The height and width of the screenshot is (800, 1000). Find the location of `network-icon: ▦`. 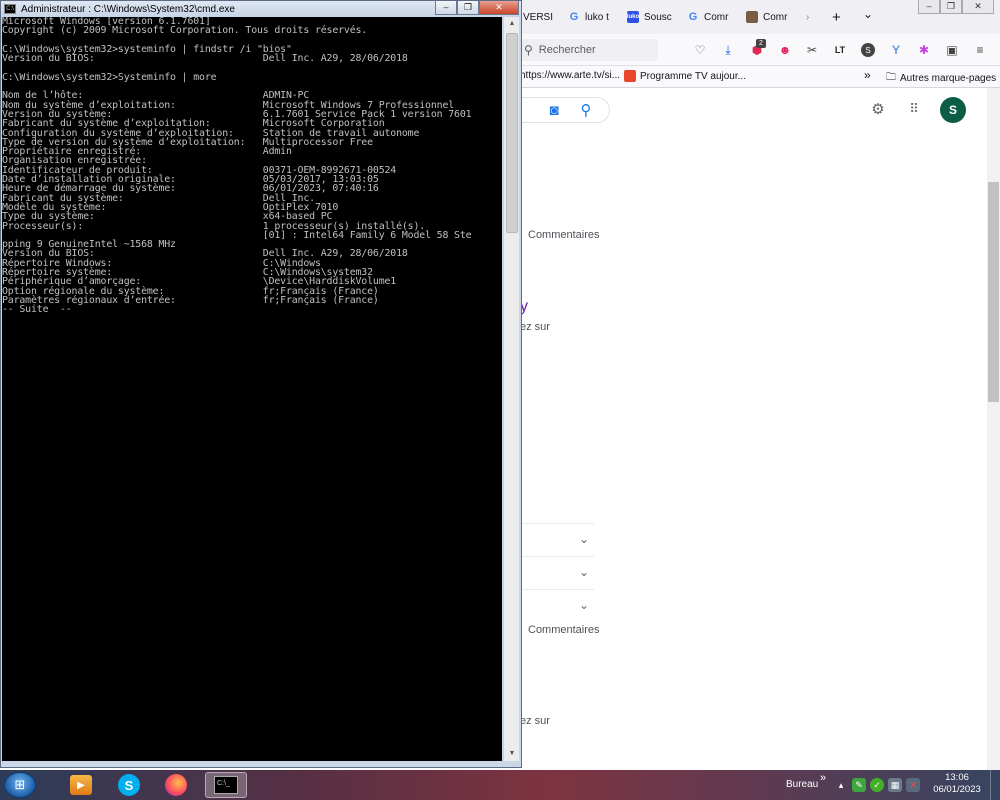

network-icon: ▦ is located at coordinates (895, 785).